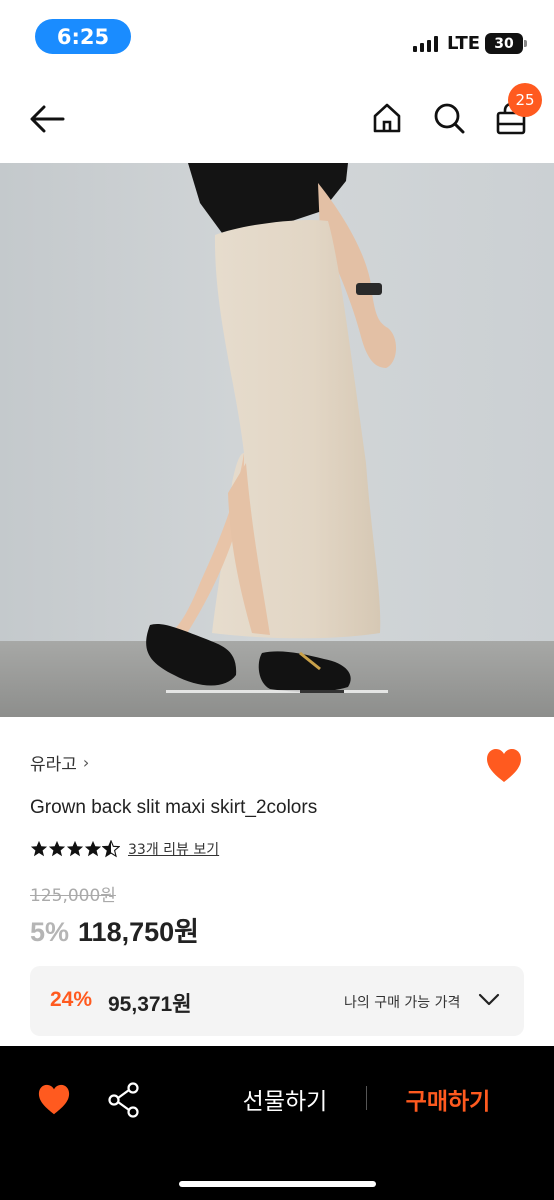 This screenshot has width=554, height=1200. What do you see at coordinates (47, 119) in the screenshot?
I see `back-arrow-icon` at bounding box center [47, 119].